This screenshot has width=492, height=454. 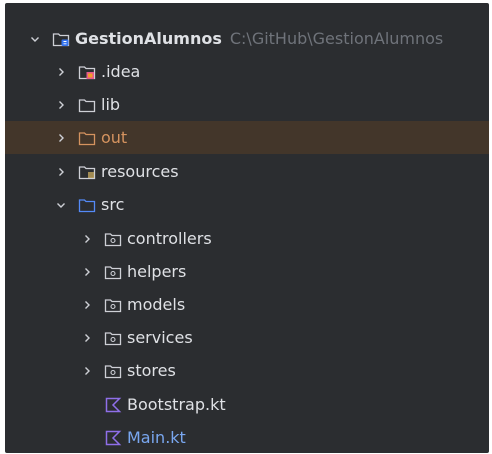 What do you see at coordinates (160, 337) in the screenshot?
I see `tree-item-label: services` at bounding box center [160, 337].